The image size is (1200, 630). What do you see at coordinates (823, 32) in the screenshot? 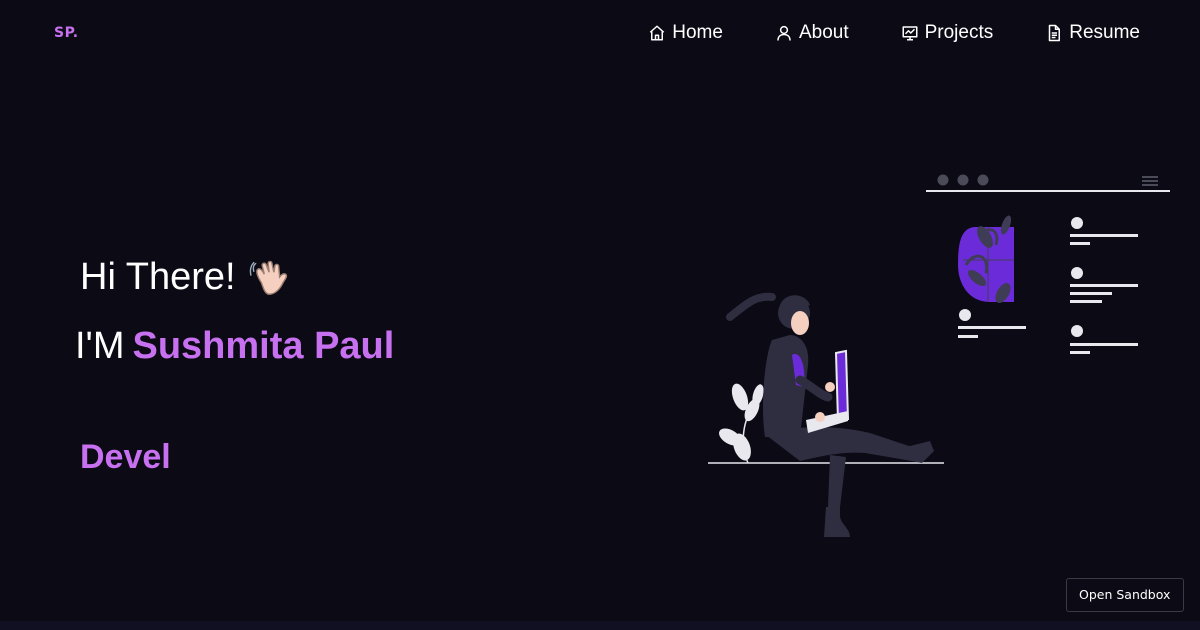
I see `nav-label-about: About` at bounding box center [823, 32].